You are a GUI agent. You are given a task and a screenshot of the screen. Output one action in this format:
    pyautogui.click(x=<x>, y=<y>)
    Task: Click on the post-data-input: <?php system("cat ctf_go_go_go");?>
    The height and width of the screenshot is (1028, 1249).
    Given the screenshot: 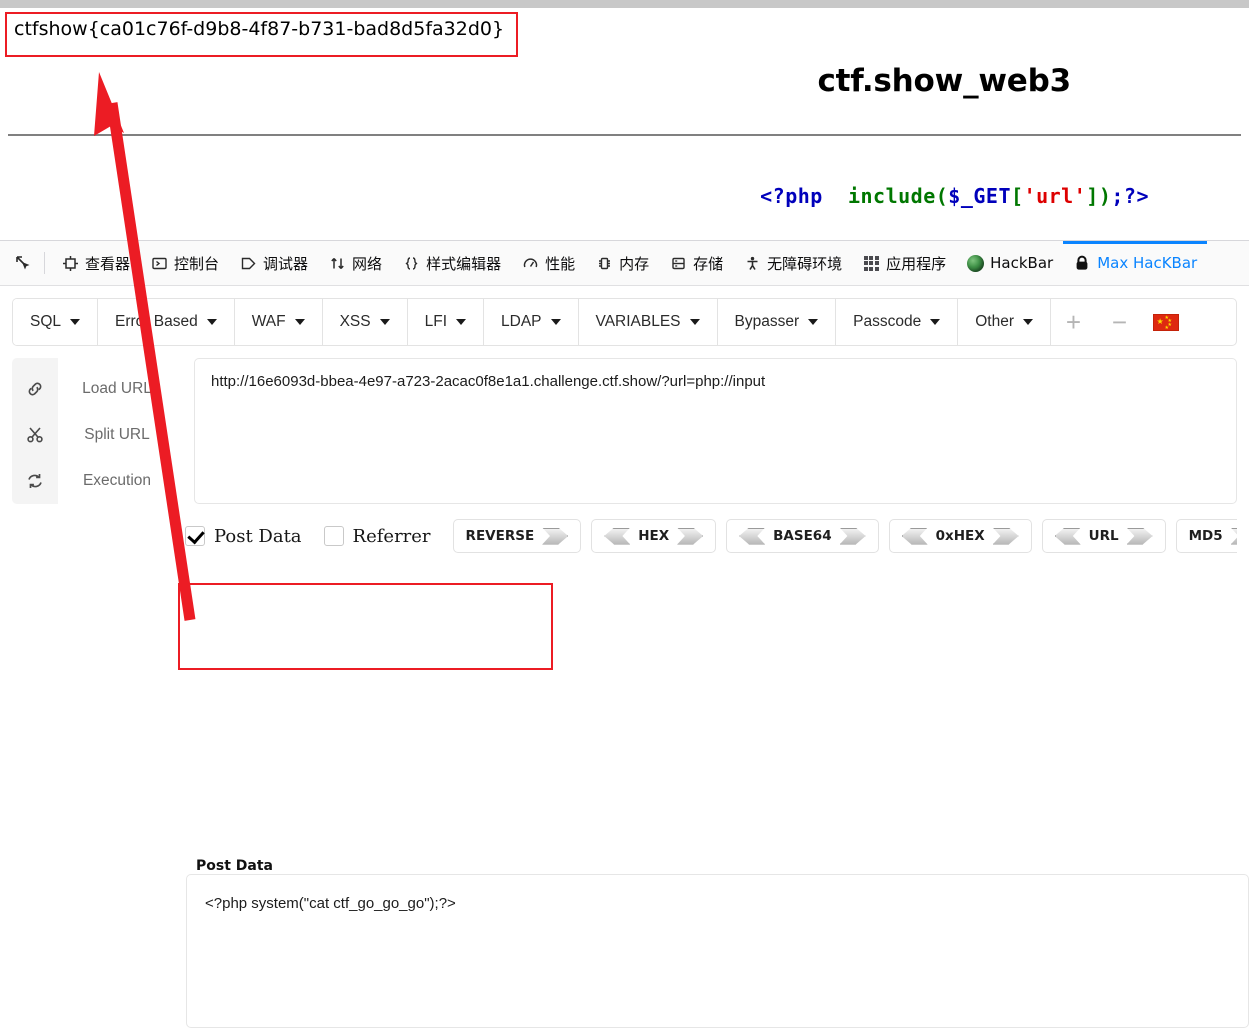 What is the action you would take?
    pyautogui.click(x=717, y=951)
    